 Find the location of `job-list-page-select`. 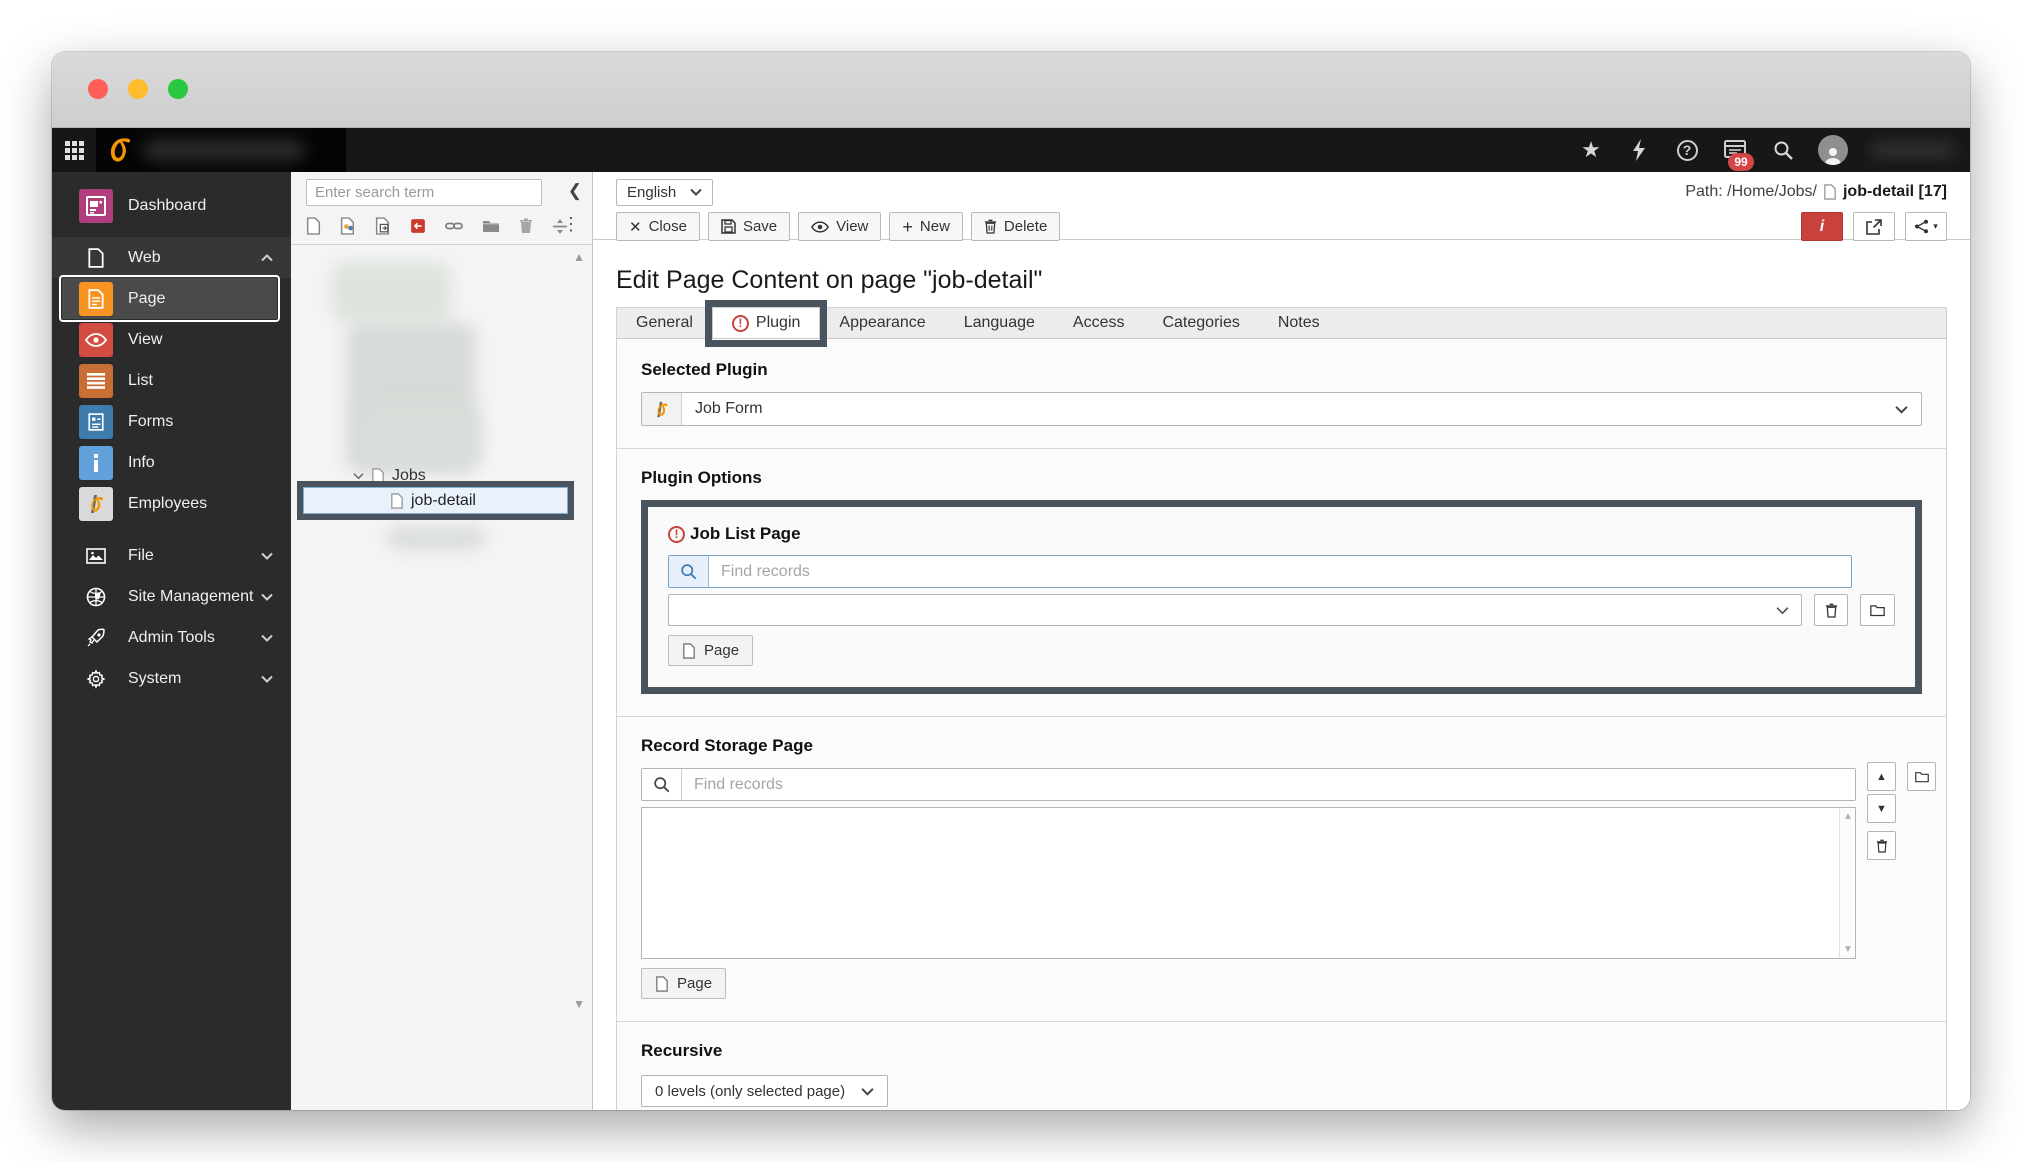

job-list-page-select is located at coordinates (1235, 610).